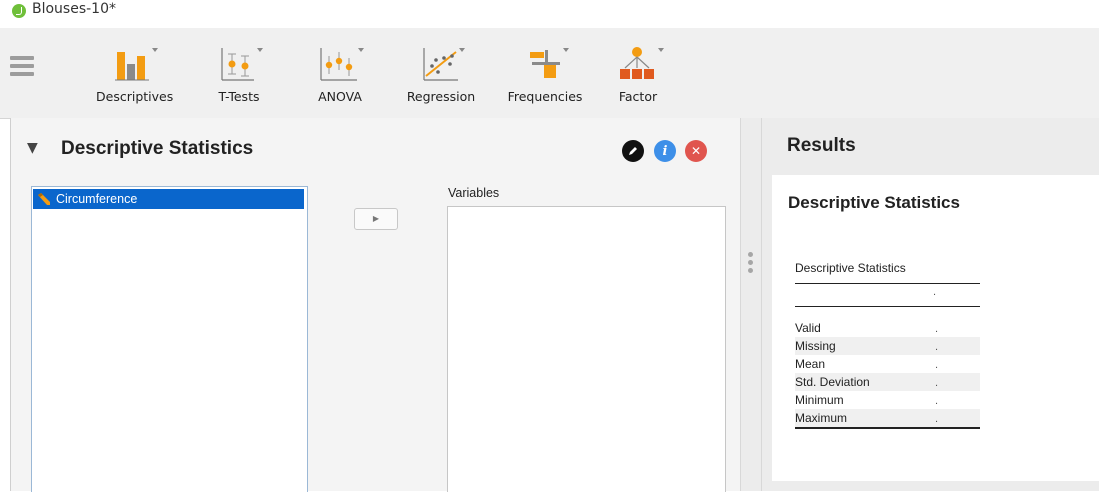 The height and width of the screenshot is (492, 1099). What do you see at coordinates (874, 202) in the screenshot?
I see `results-heading: Descriptive Statistics` at bounding box center [874, 202].